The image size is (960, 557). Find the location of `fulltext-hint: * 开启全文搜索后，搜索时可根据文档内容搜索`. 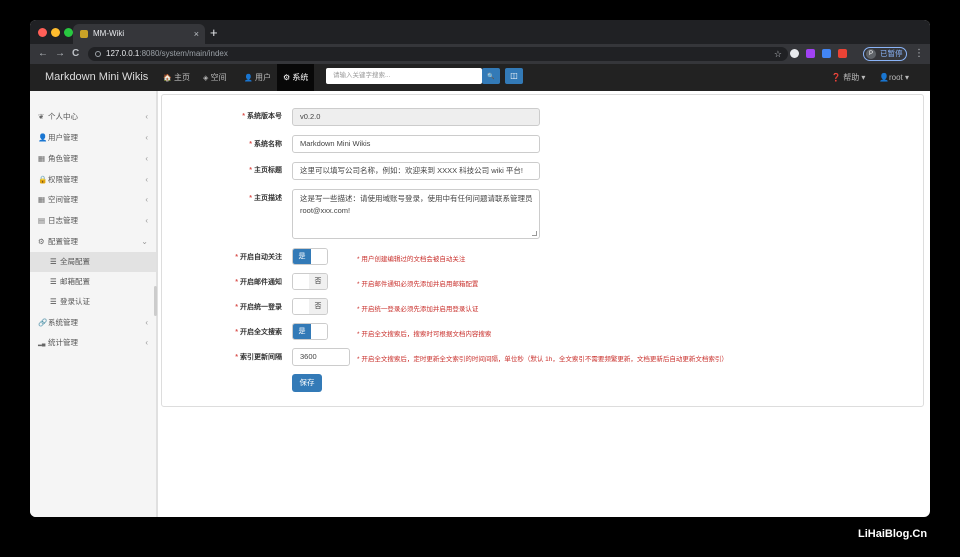

fulltext-hint: * 开启全文搜索后，搜索时可根据文档内容搜索 is located at coordinates (424, 334).